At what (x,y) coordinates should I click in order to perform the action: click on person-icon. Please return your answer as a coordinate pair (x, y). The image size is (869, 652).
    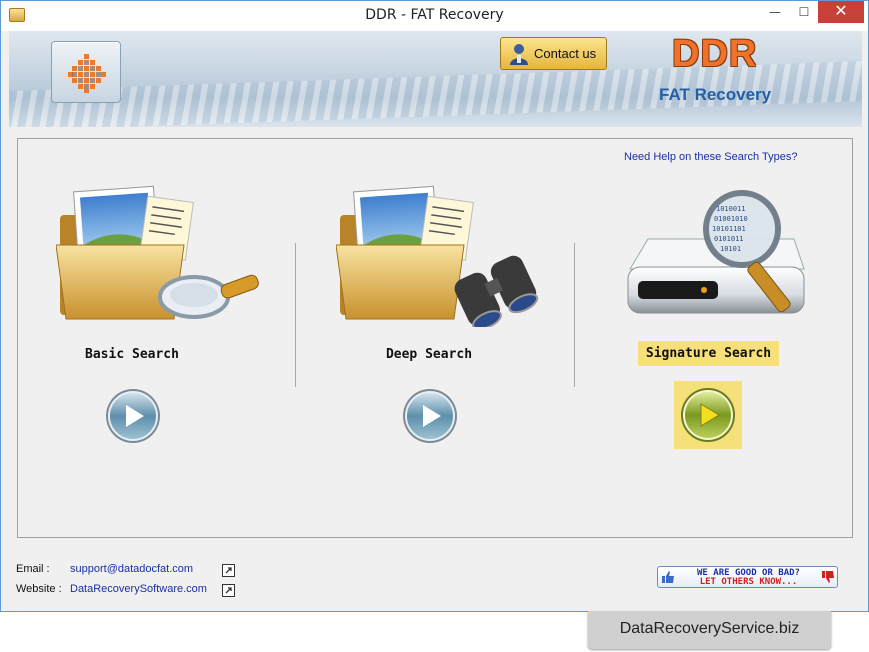
    Looking at the image, I should click on (519, 54).